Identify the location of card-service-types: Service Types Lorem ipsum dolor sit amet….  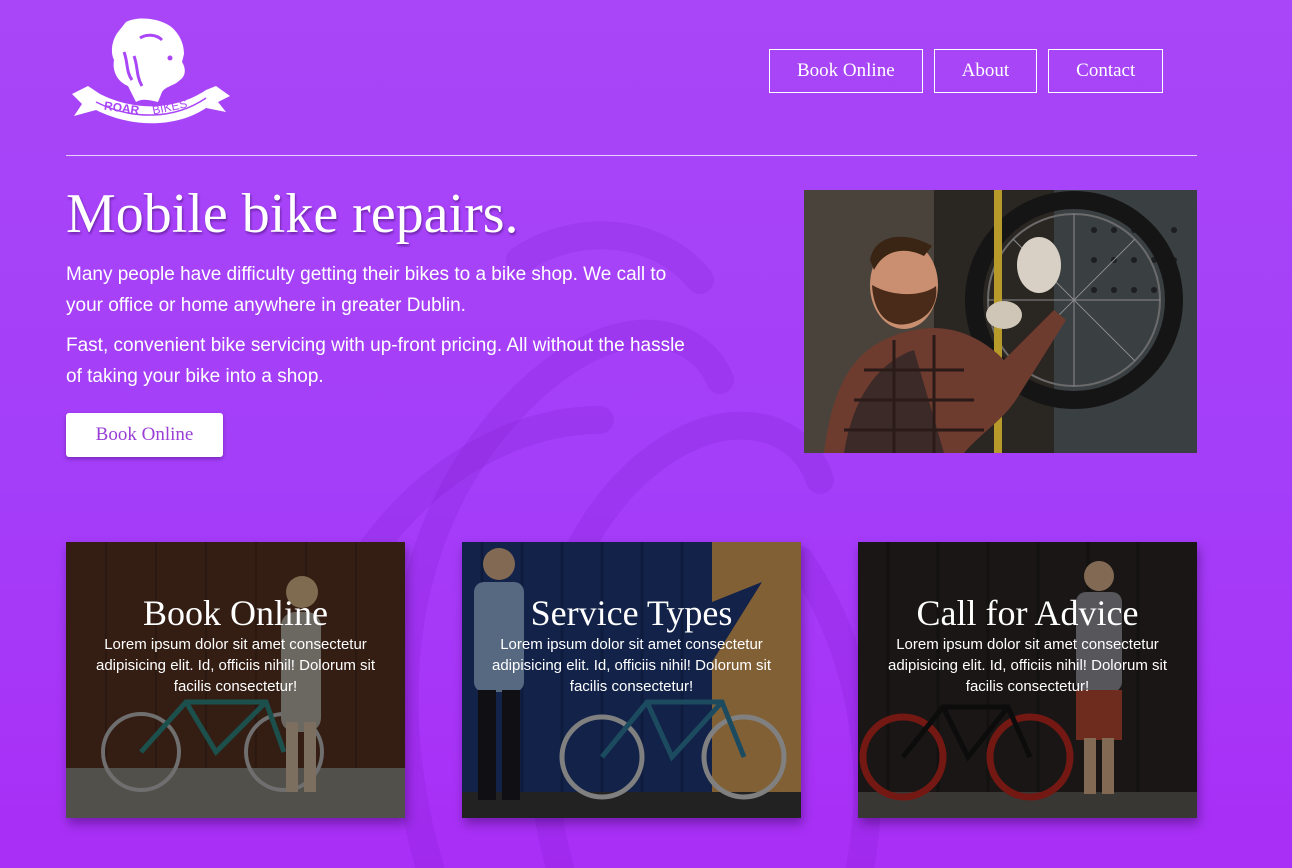
(631, 680).